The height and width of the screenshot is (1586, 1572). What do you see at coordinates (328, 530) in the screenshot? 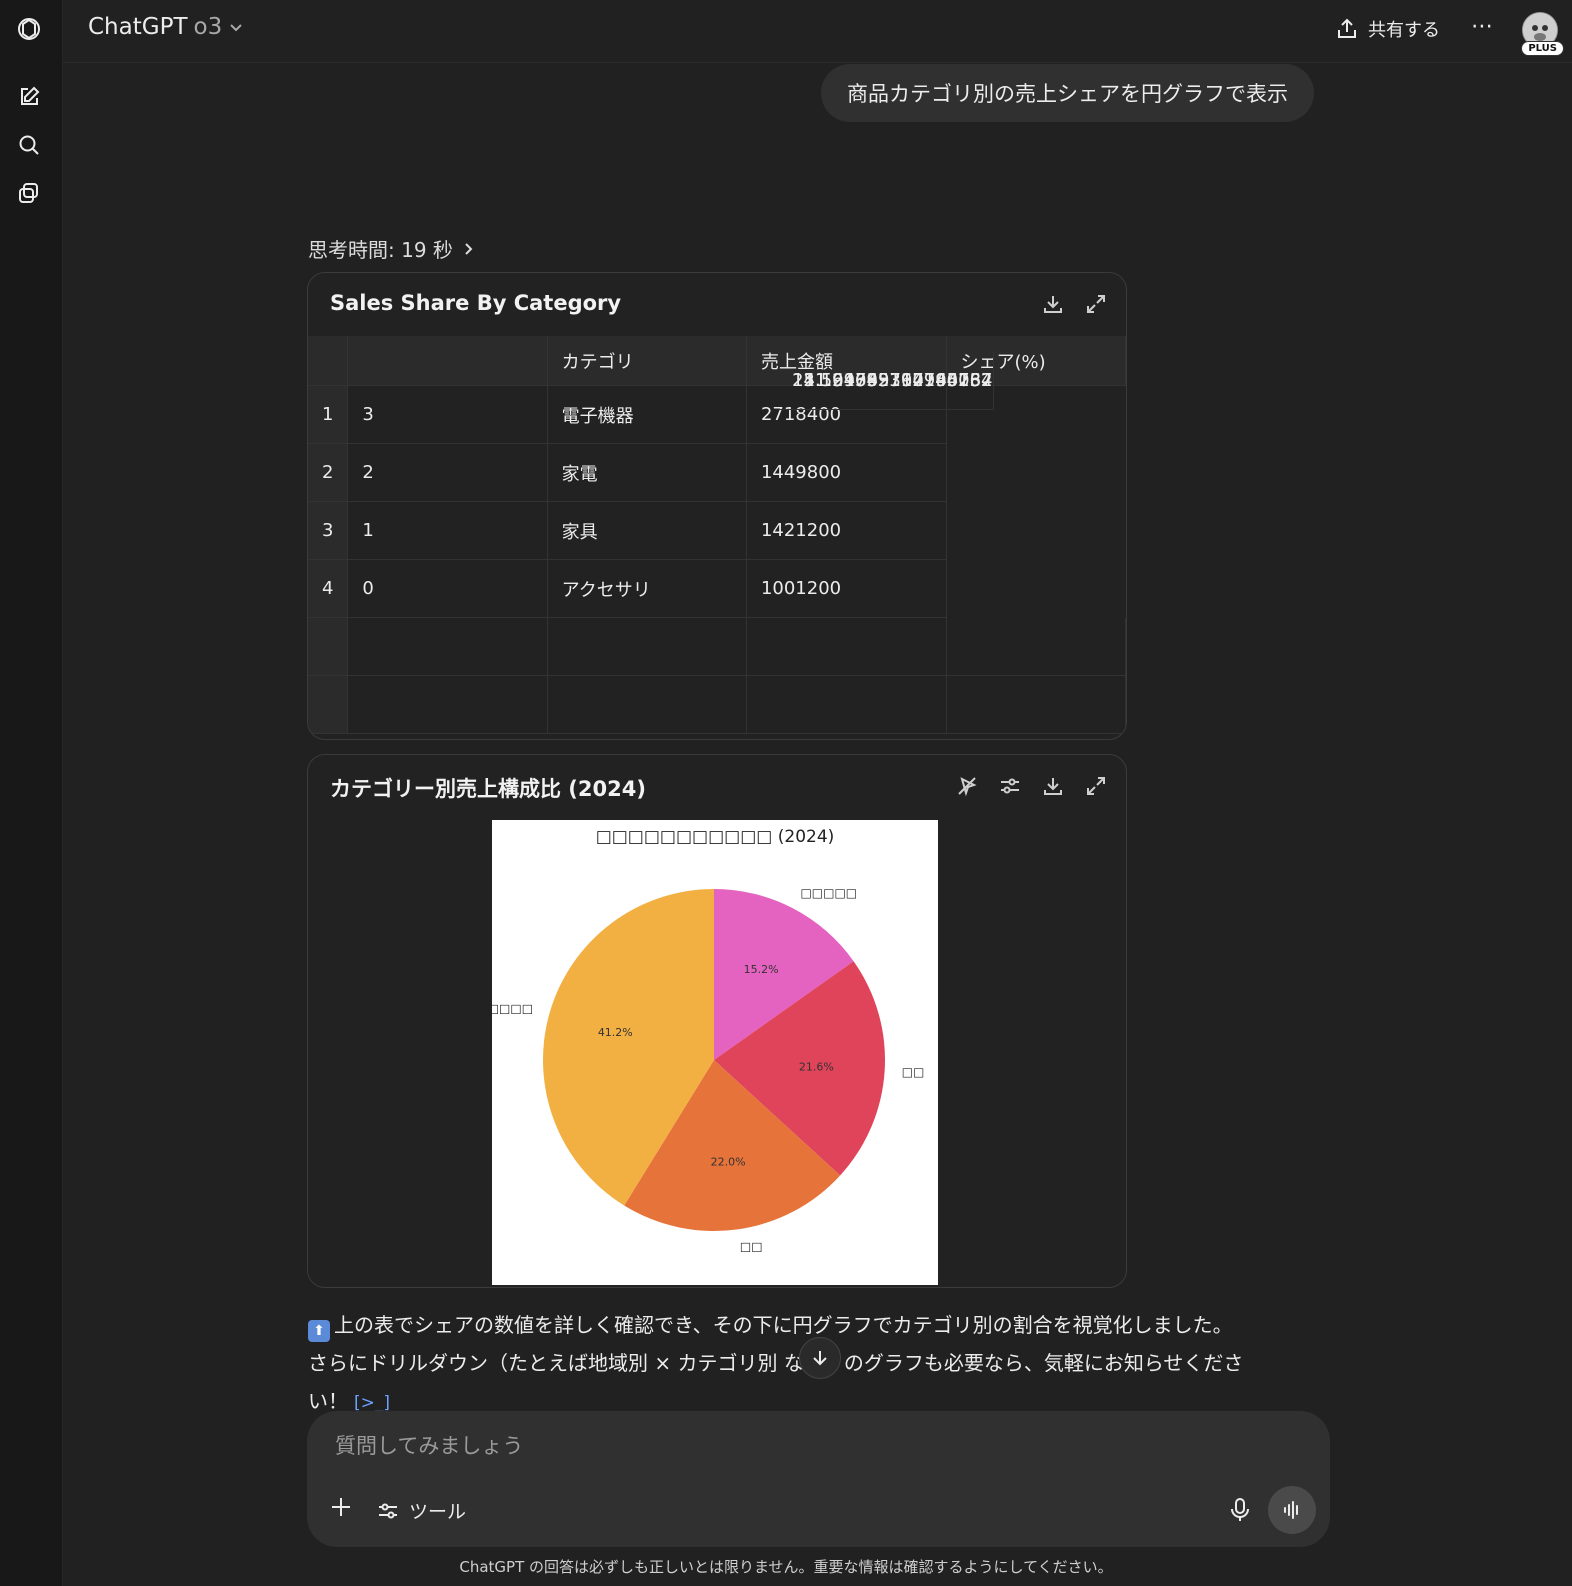
I see `row-index: 3` at bounding box center [328, 530].